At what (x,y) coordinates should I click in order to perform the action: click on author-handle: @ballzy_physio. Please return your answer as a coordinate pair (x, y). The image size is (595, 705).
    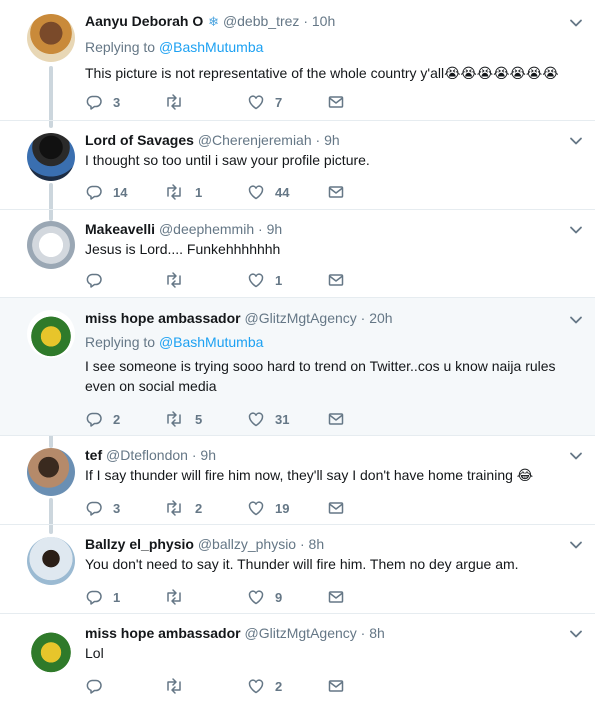
    Looking at the image, I should click on (247, 544).